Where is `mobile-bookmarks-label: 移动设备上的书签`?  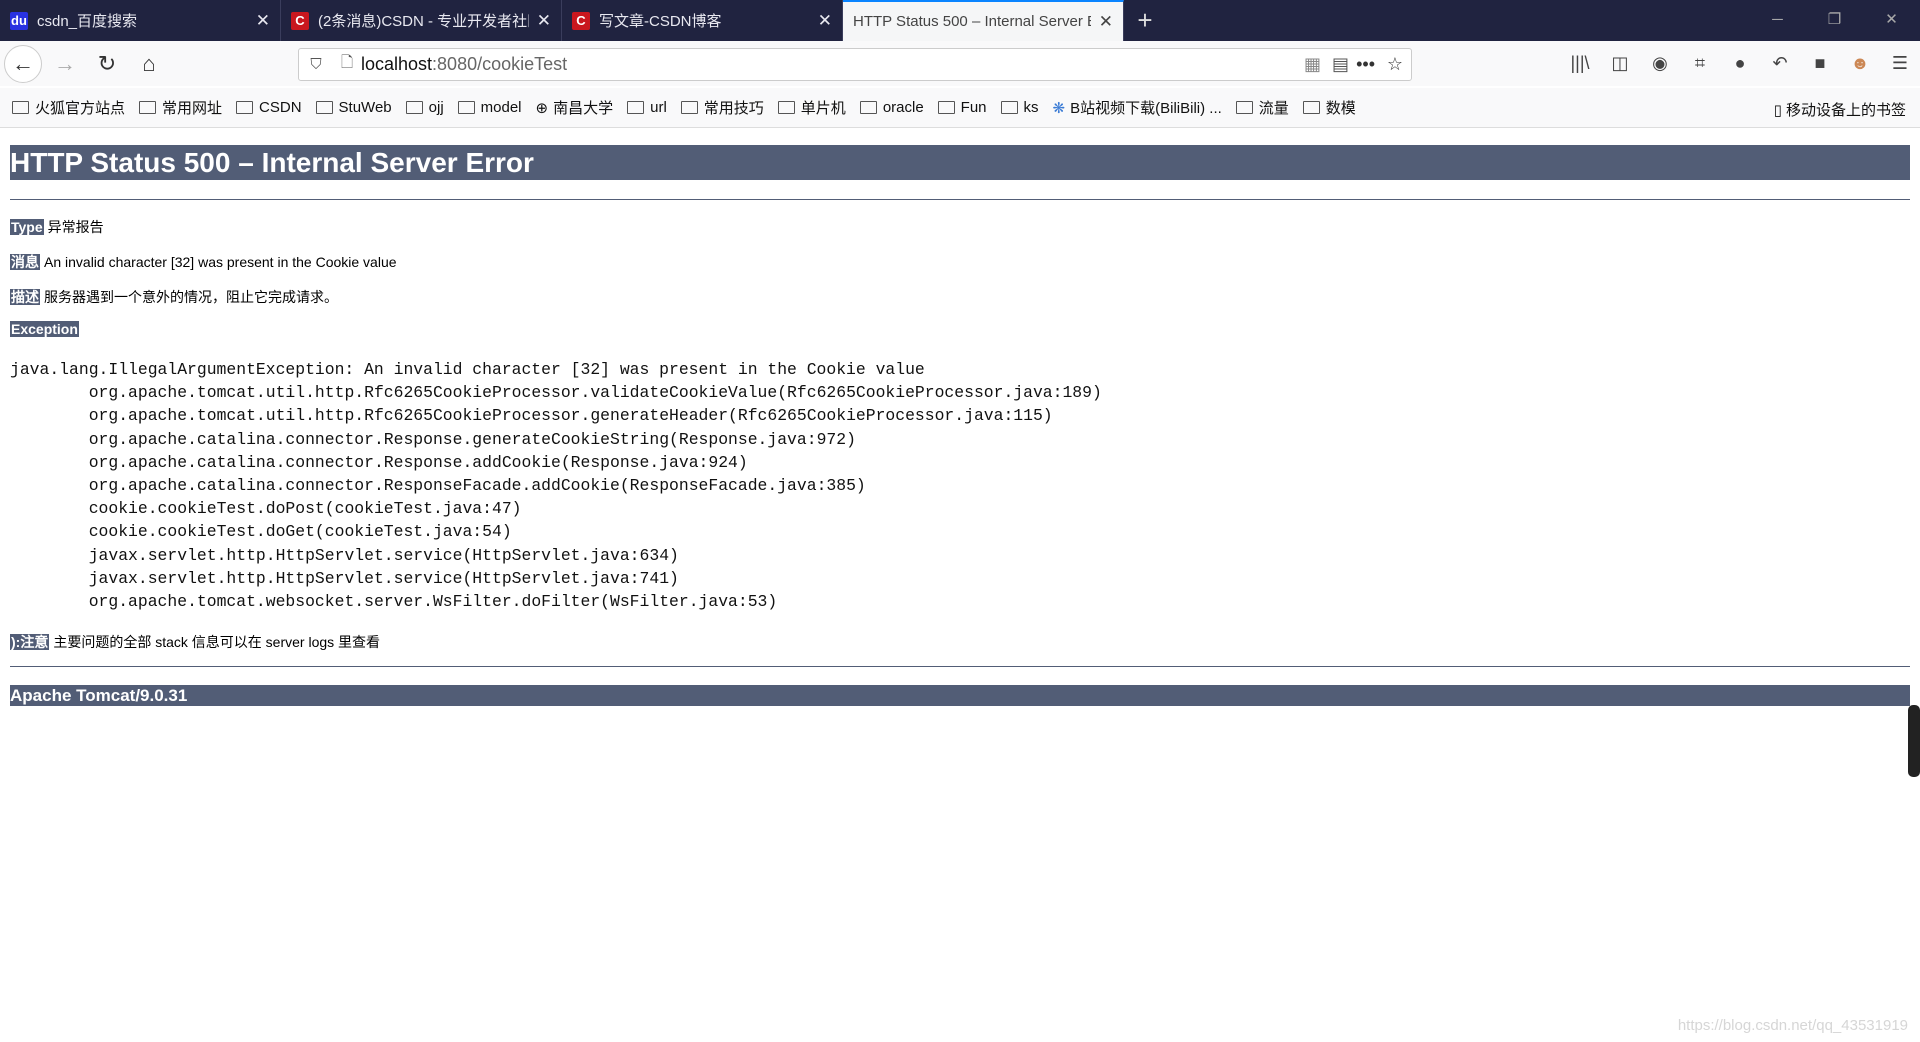
mobile-bookmarks-label: 移动设备上的书签 is located at coordinates (1845, 110).